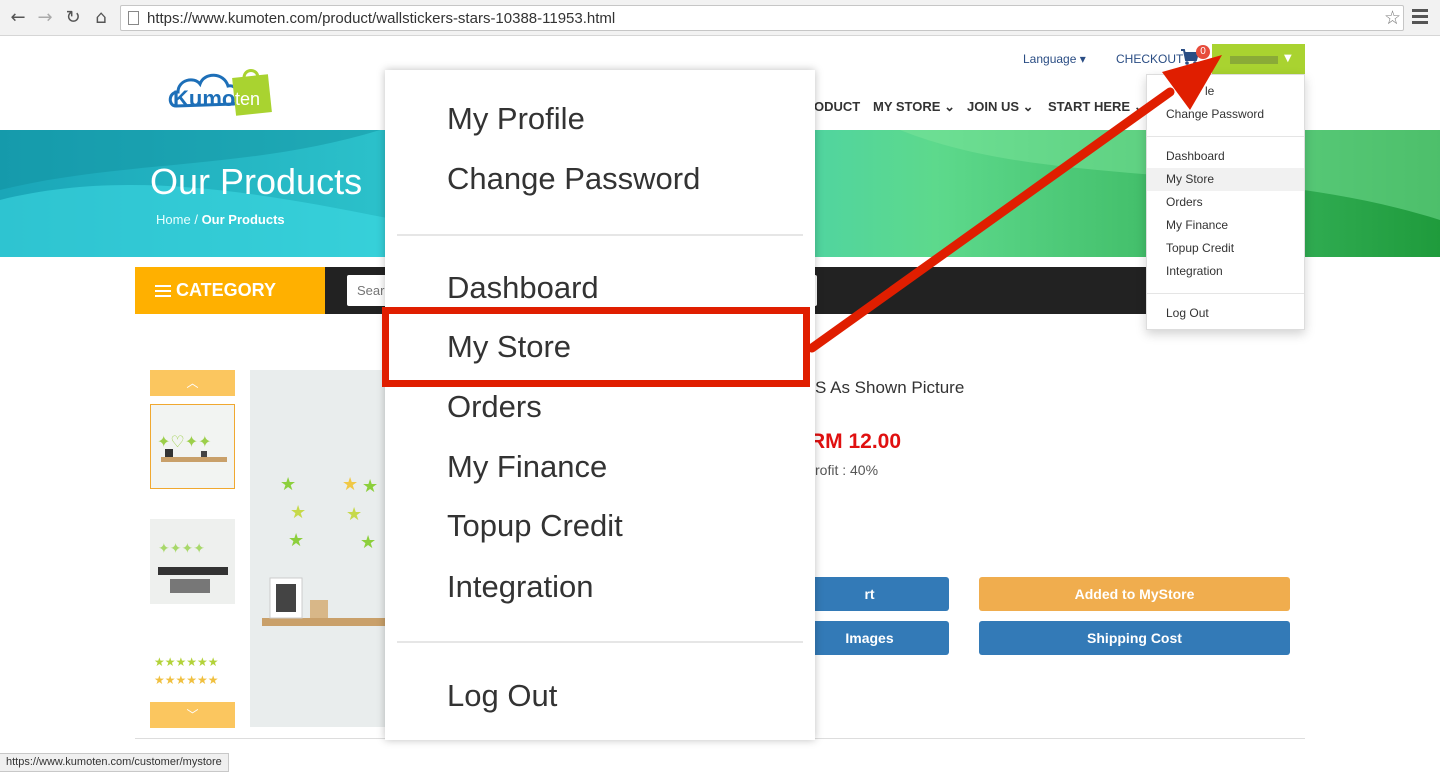 Image resolution: width=1440 pixels, height=772 pixels. What do you see at coordinates (890, 387) in the screenshot?
I see `product-title: S As Shown Picture` at bounding box center [890, 387].